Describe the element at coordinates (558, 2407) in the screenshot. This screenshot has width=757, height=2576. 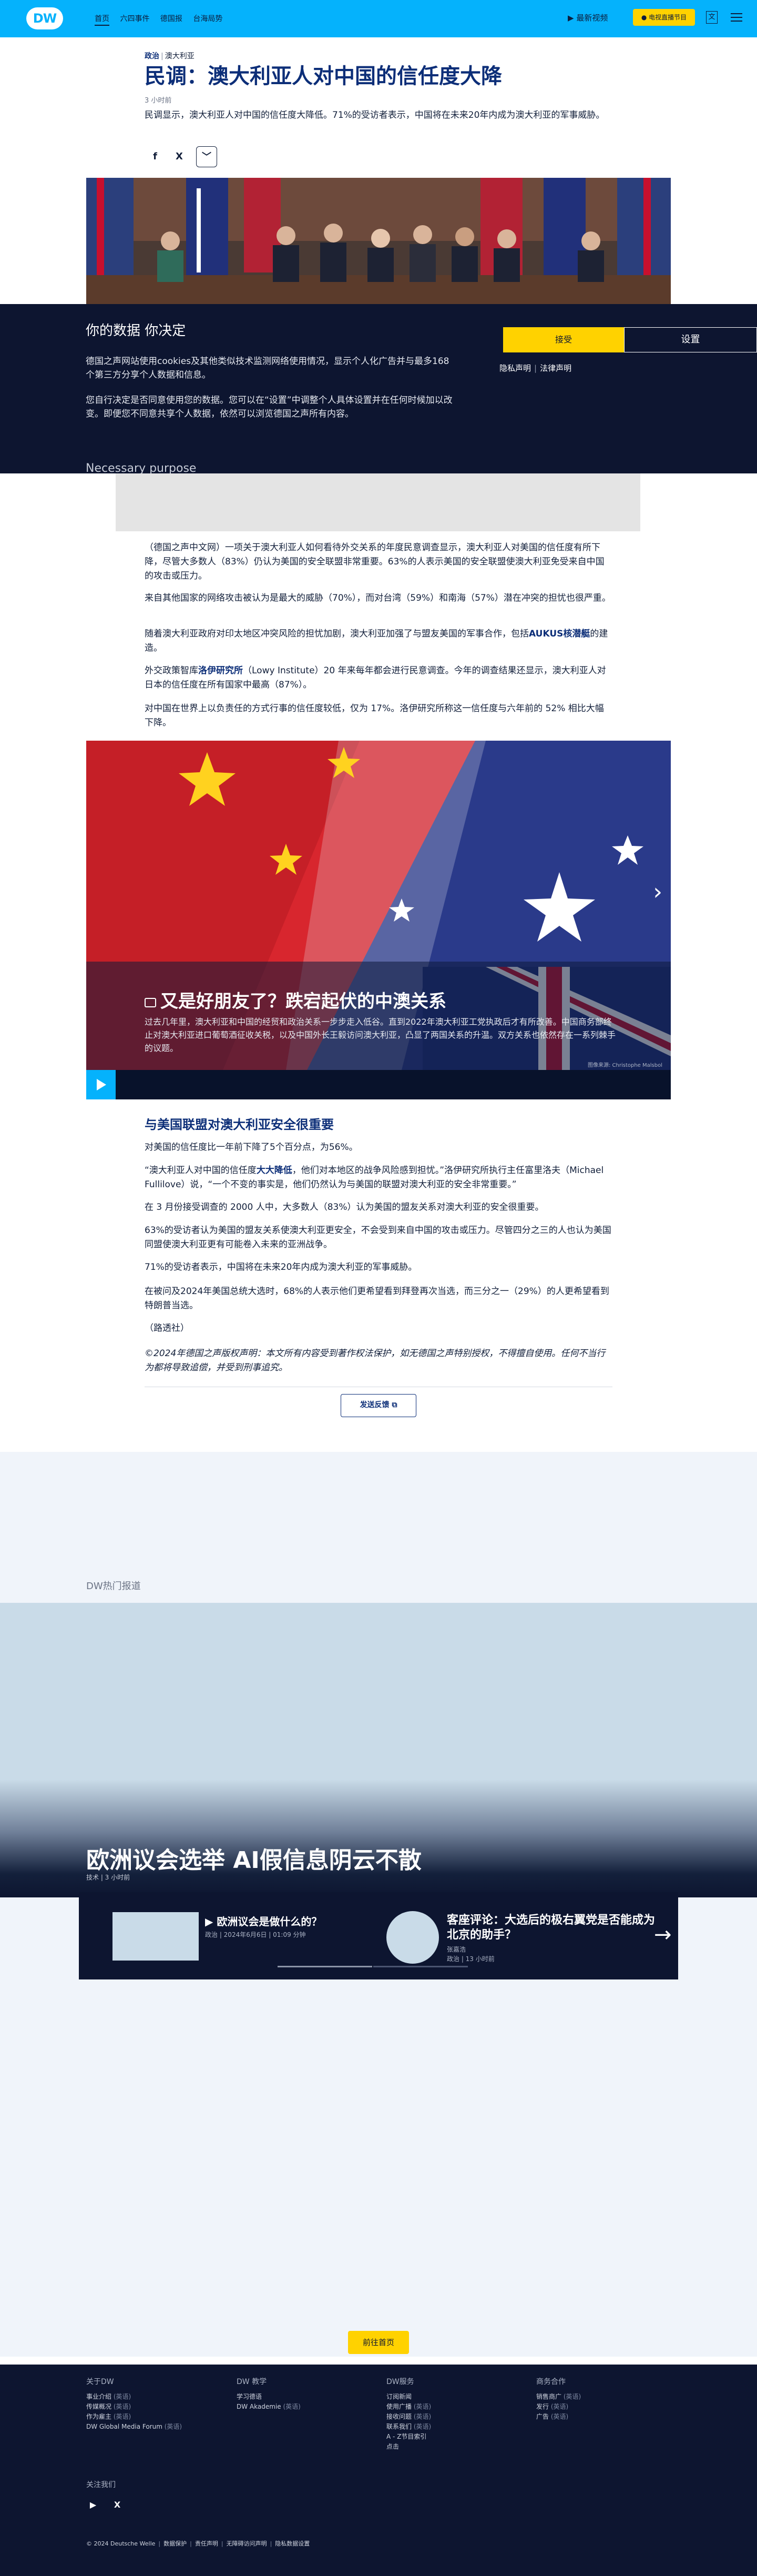
I see `footer-link: 发行 (英语)` at that location.